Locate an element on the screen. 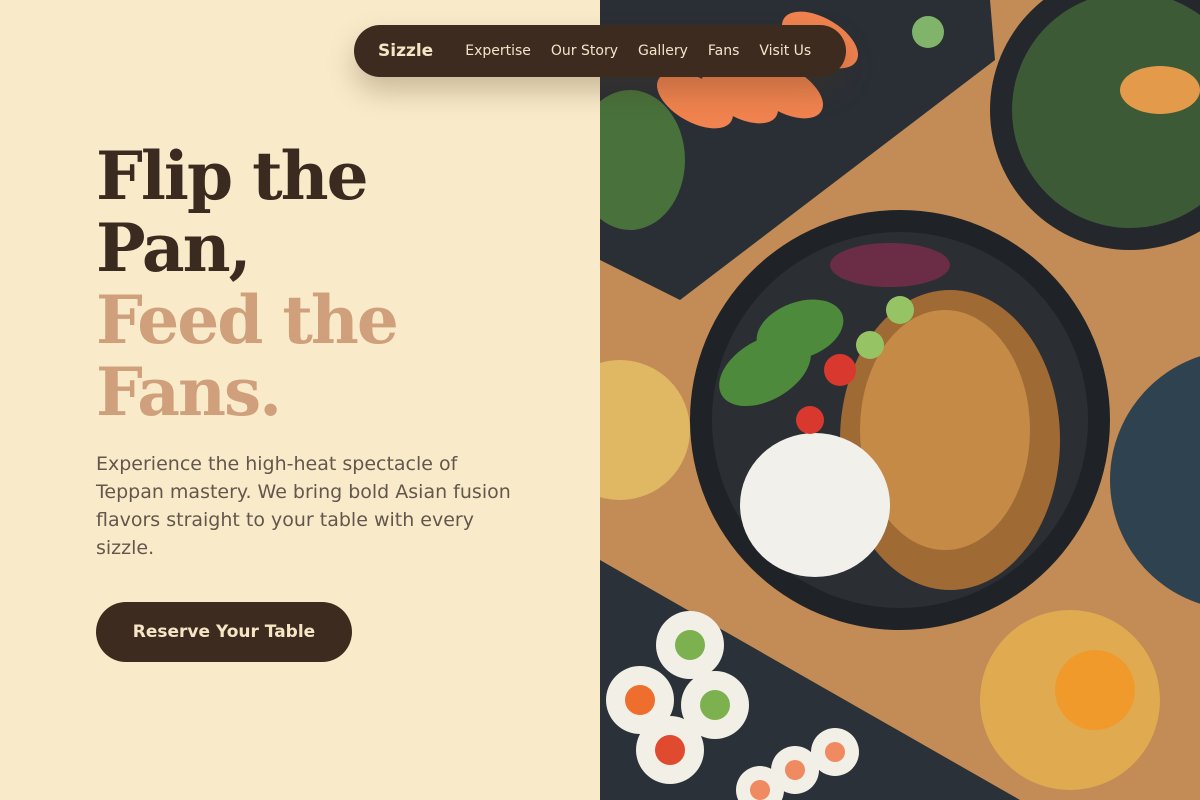 The height and width of the screenshot is (800, 1200). nav-link-visit-us: Visit Us is located at coordinates (785, 51).